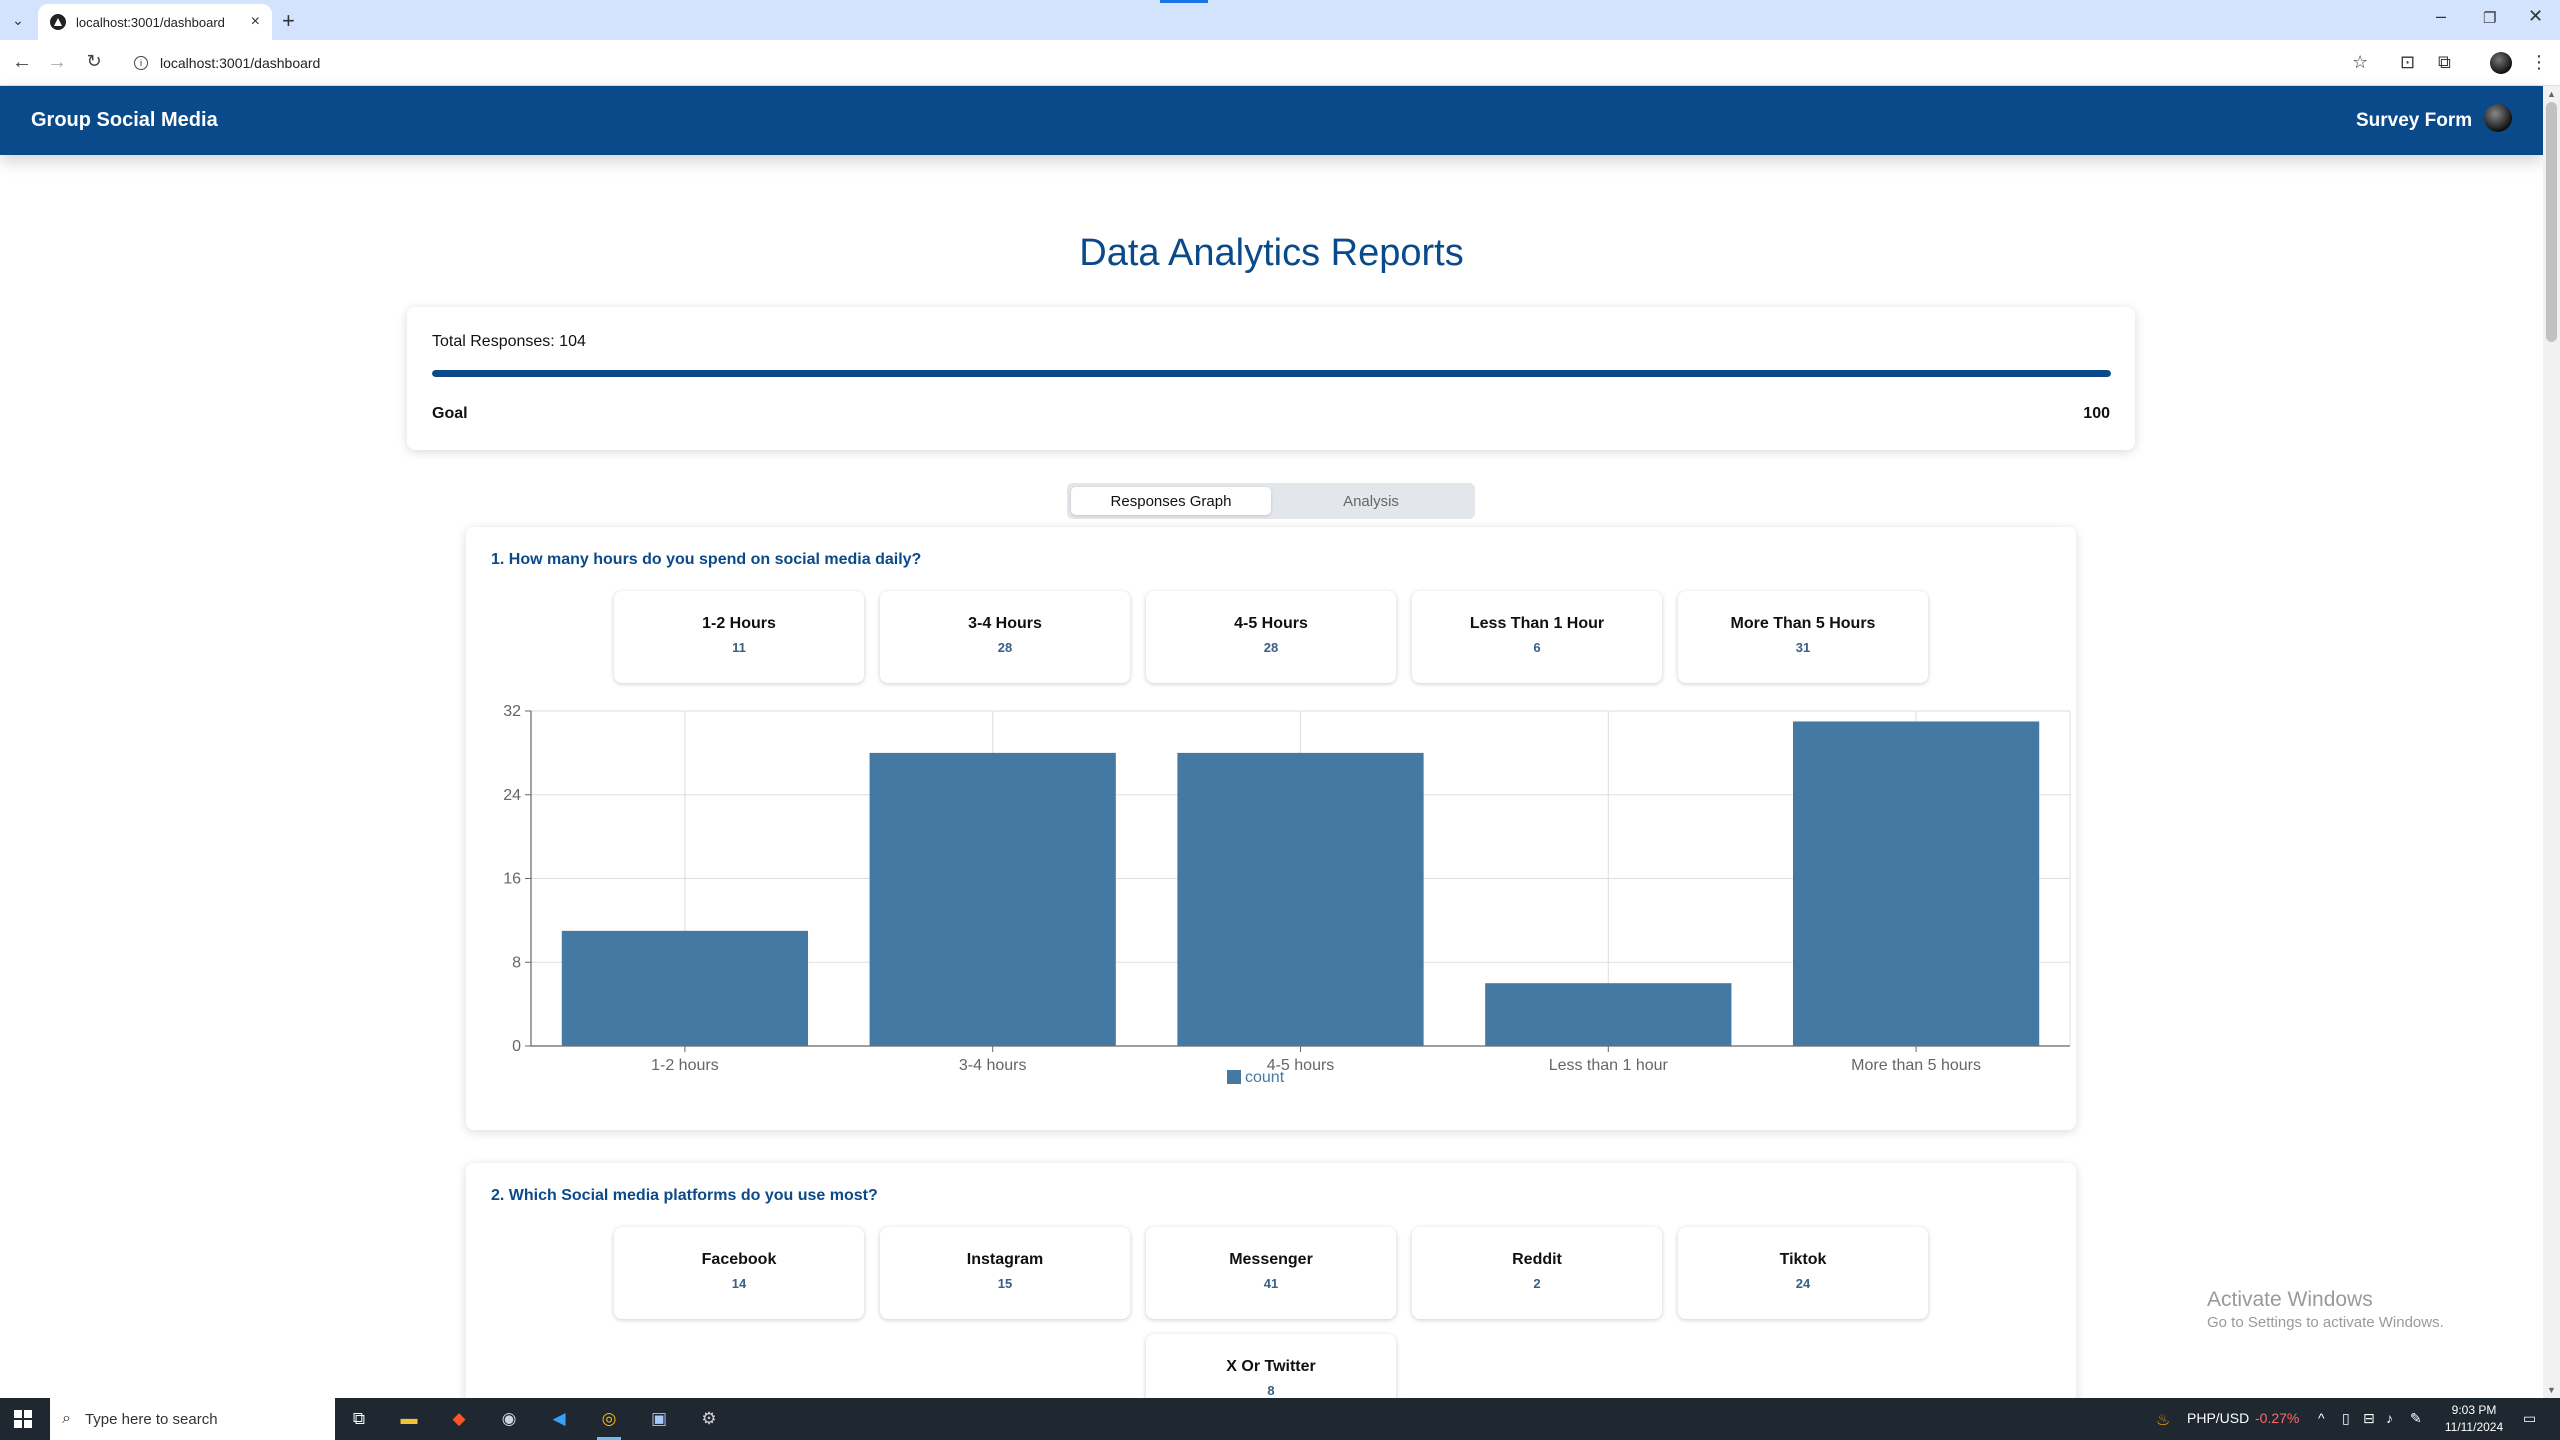 This screenshot has height=1440, width=2560. What do you see at coordinates (1803, 1273) in the screenshot?
I see `stat-box: Tiktok 24` at bounding box center [1803, 1273].